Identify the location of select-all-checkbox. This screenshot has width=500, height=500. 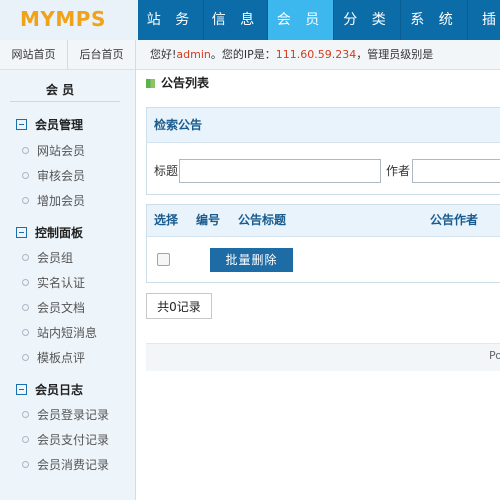
(163, 259).